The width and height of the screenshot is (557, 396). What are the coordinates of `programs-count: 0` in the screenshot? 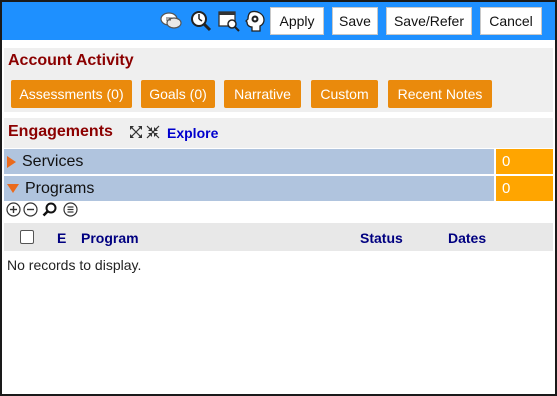 It's located at (524, 188).